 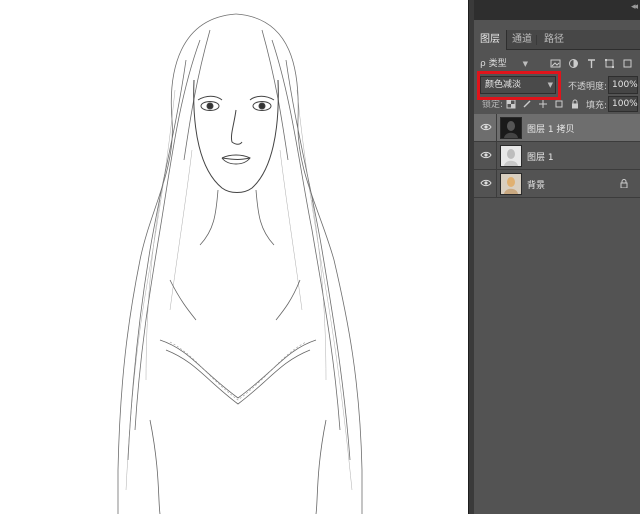 I want to click on shape-filter-icon, so click(x=609, y=63).